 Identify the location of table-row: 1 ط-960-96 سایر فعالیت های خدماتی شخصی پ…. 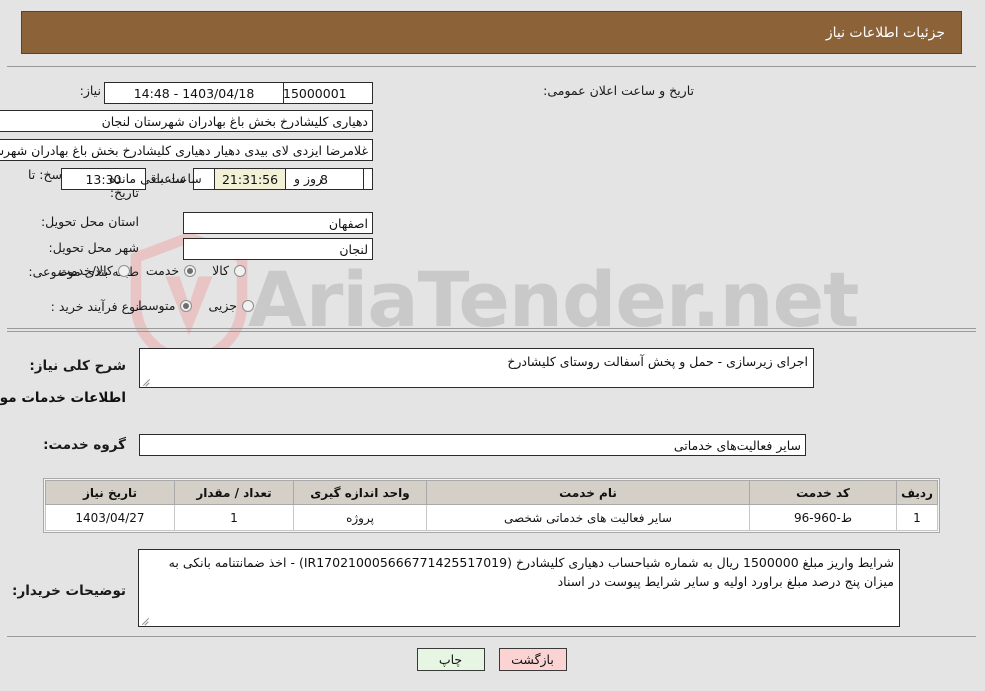
(492, 517).